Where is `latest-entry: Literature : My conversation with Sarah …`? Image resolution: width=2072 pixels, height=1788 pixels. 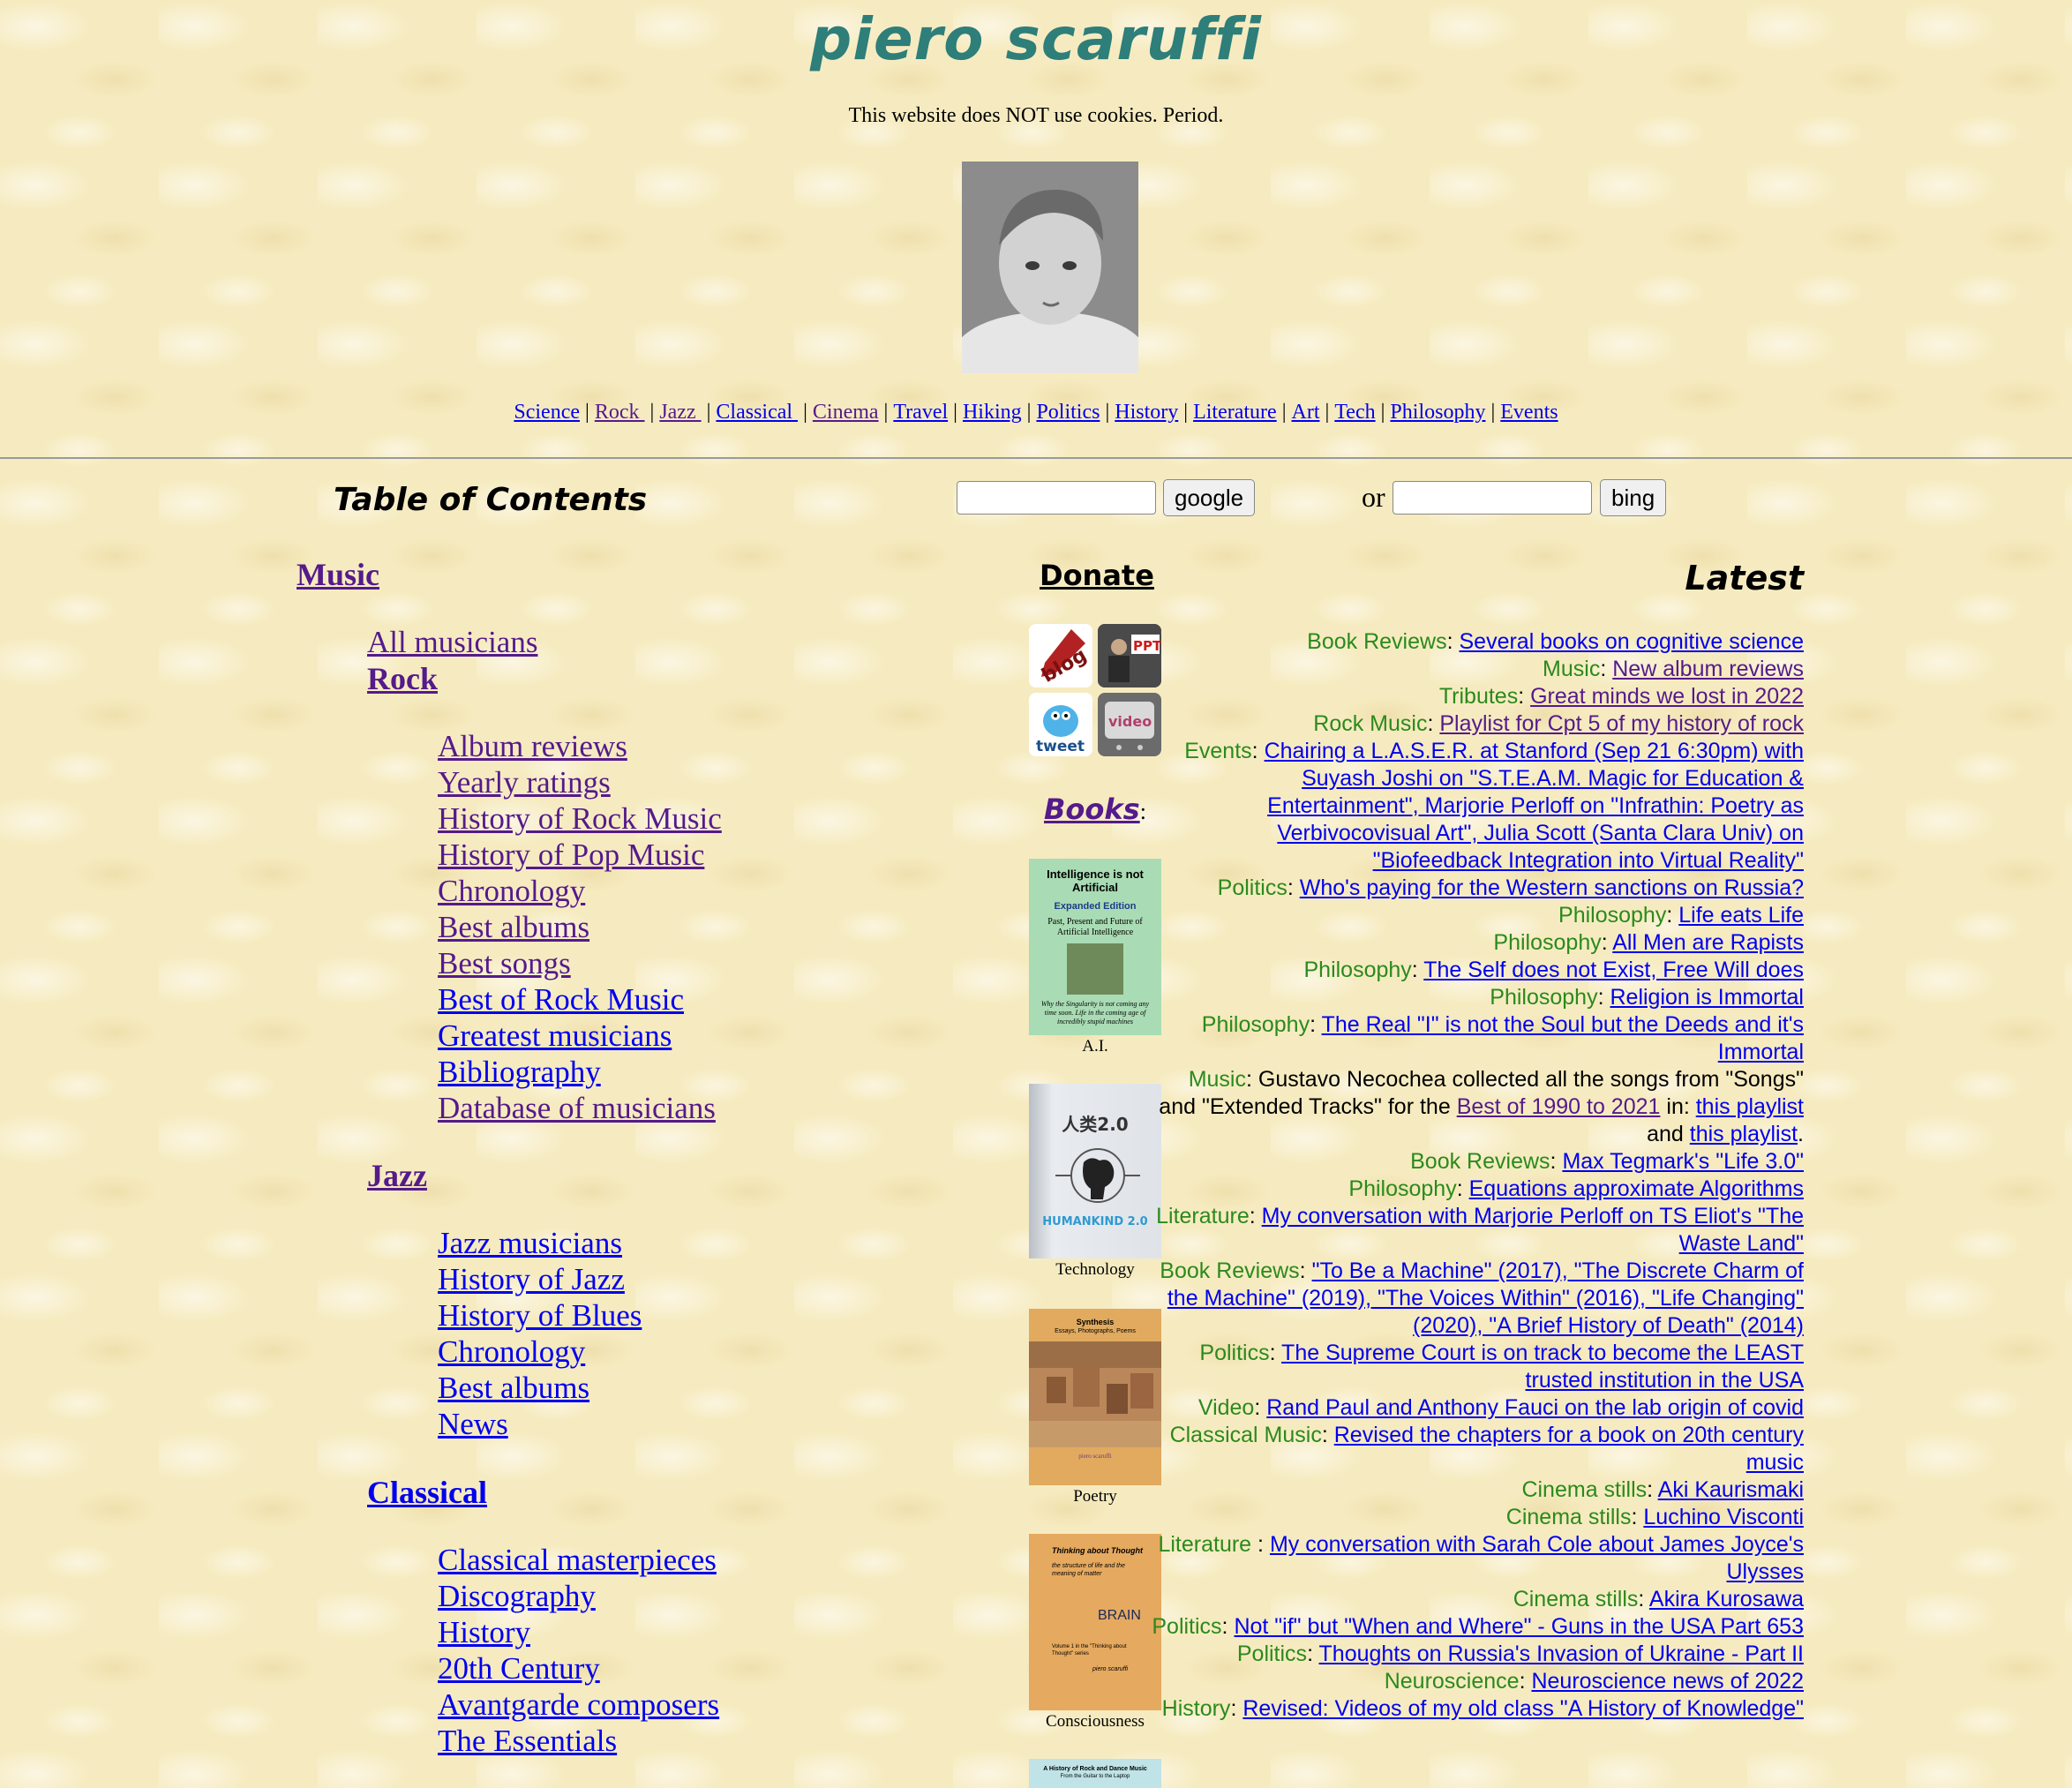 latest-entry: Literature : My conversation with Sarah … is located at coordinates (1475, 1558).